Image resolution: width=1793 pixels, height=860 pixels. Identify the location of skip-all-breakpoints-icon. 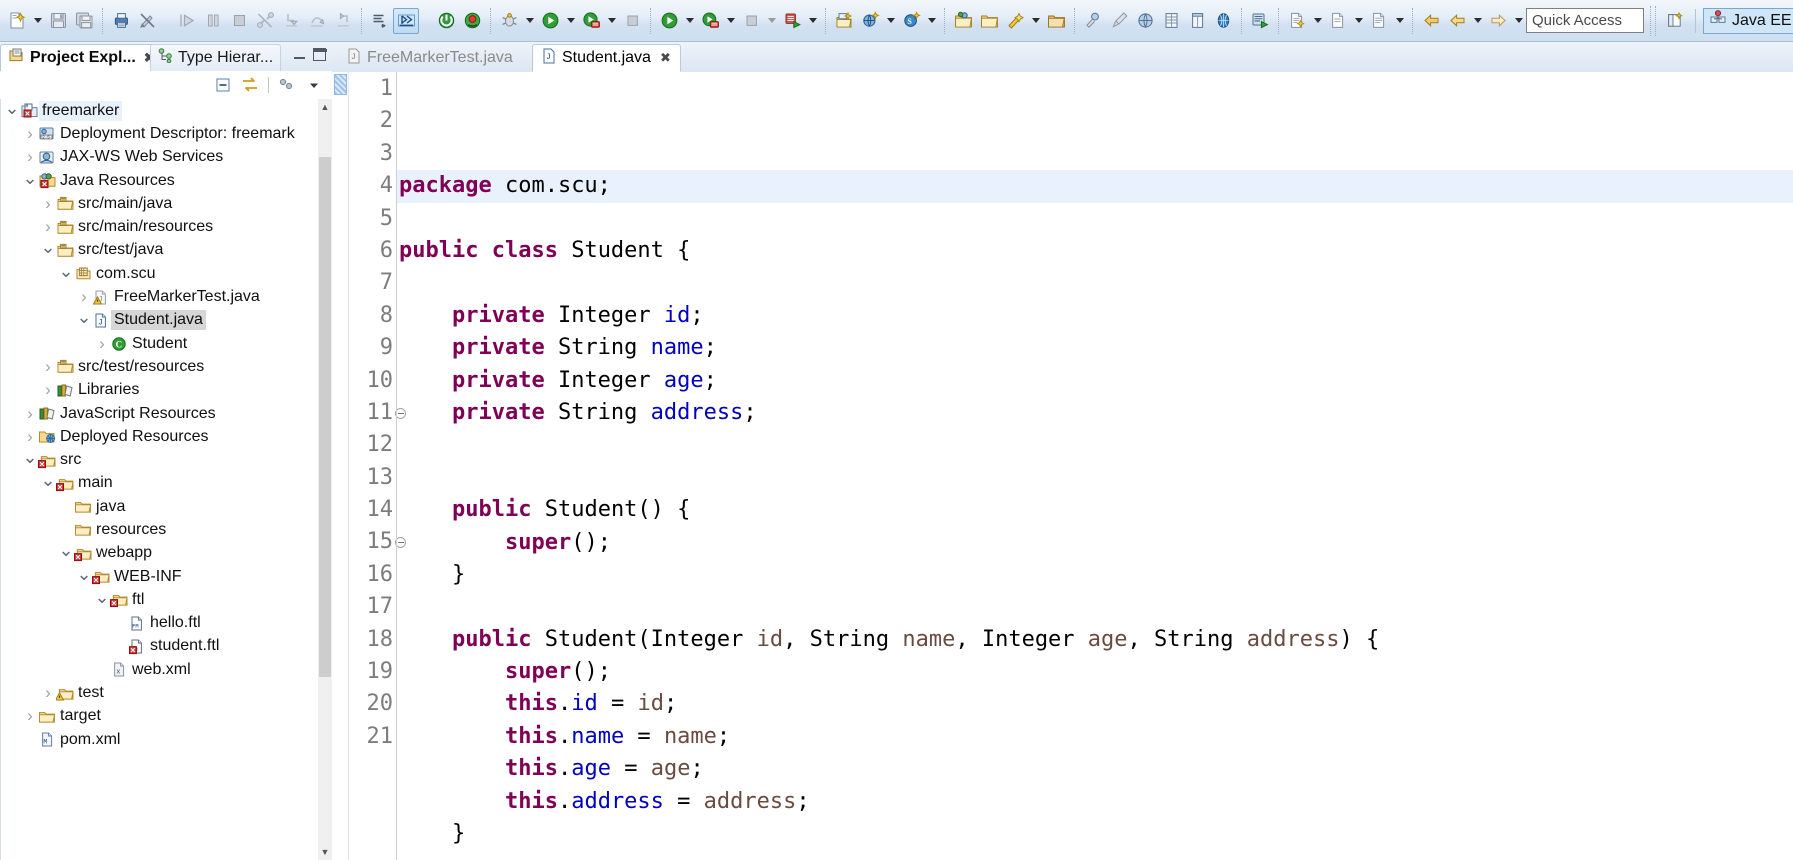
(406, 20).